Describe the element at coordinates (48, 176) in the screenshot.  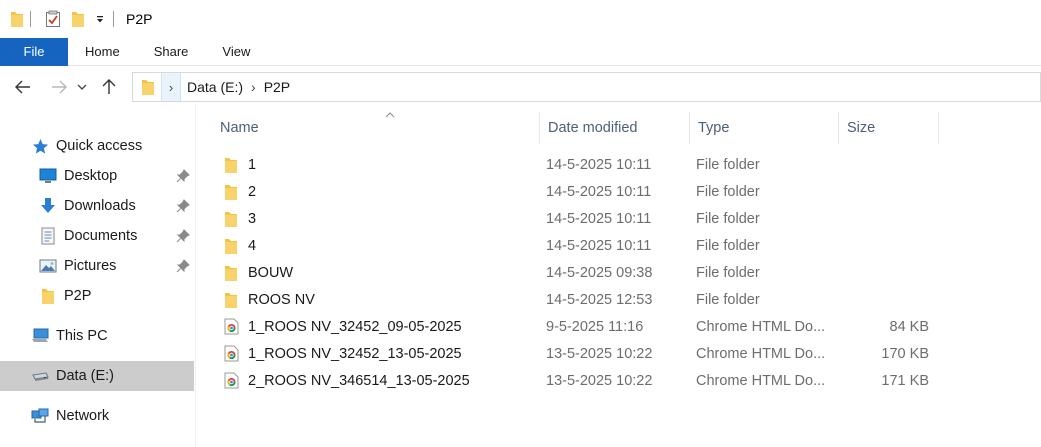
I see `desktop-icon` at that location.